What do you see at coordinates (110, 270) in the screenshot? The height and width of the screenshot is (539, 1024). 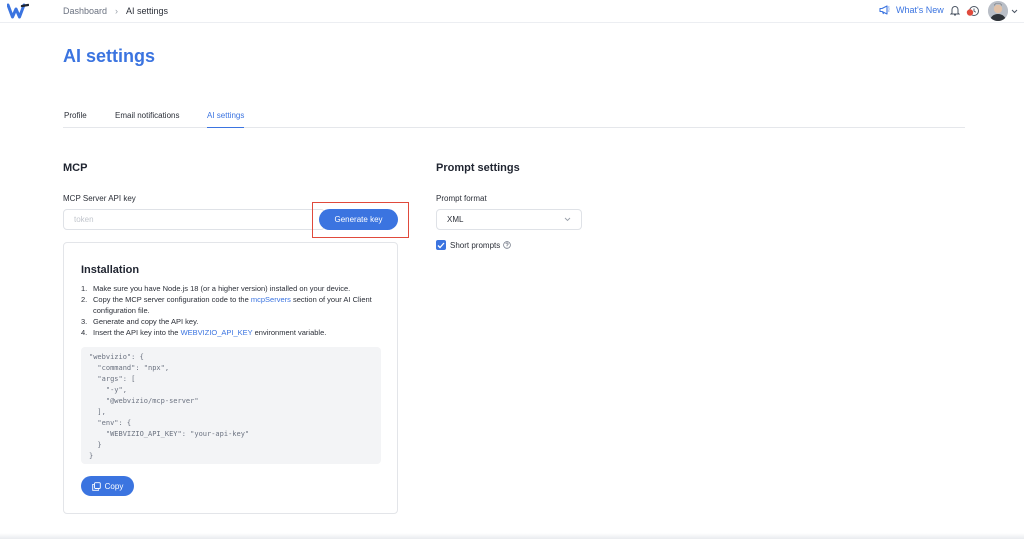 I see `installation-title: Installation` at bounding box center [110, 270].